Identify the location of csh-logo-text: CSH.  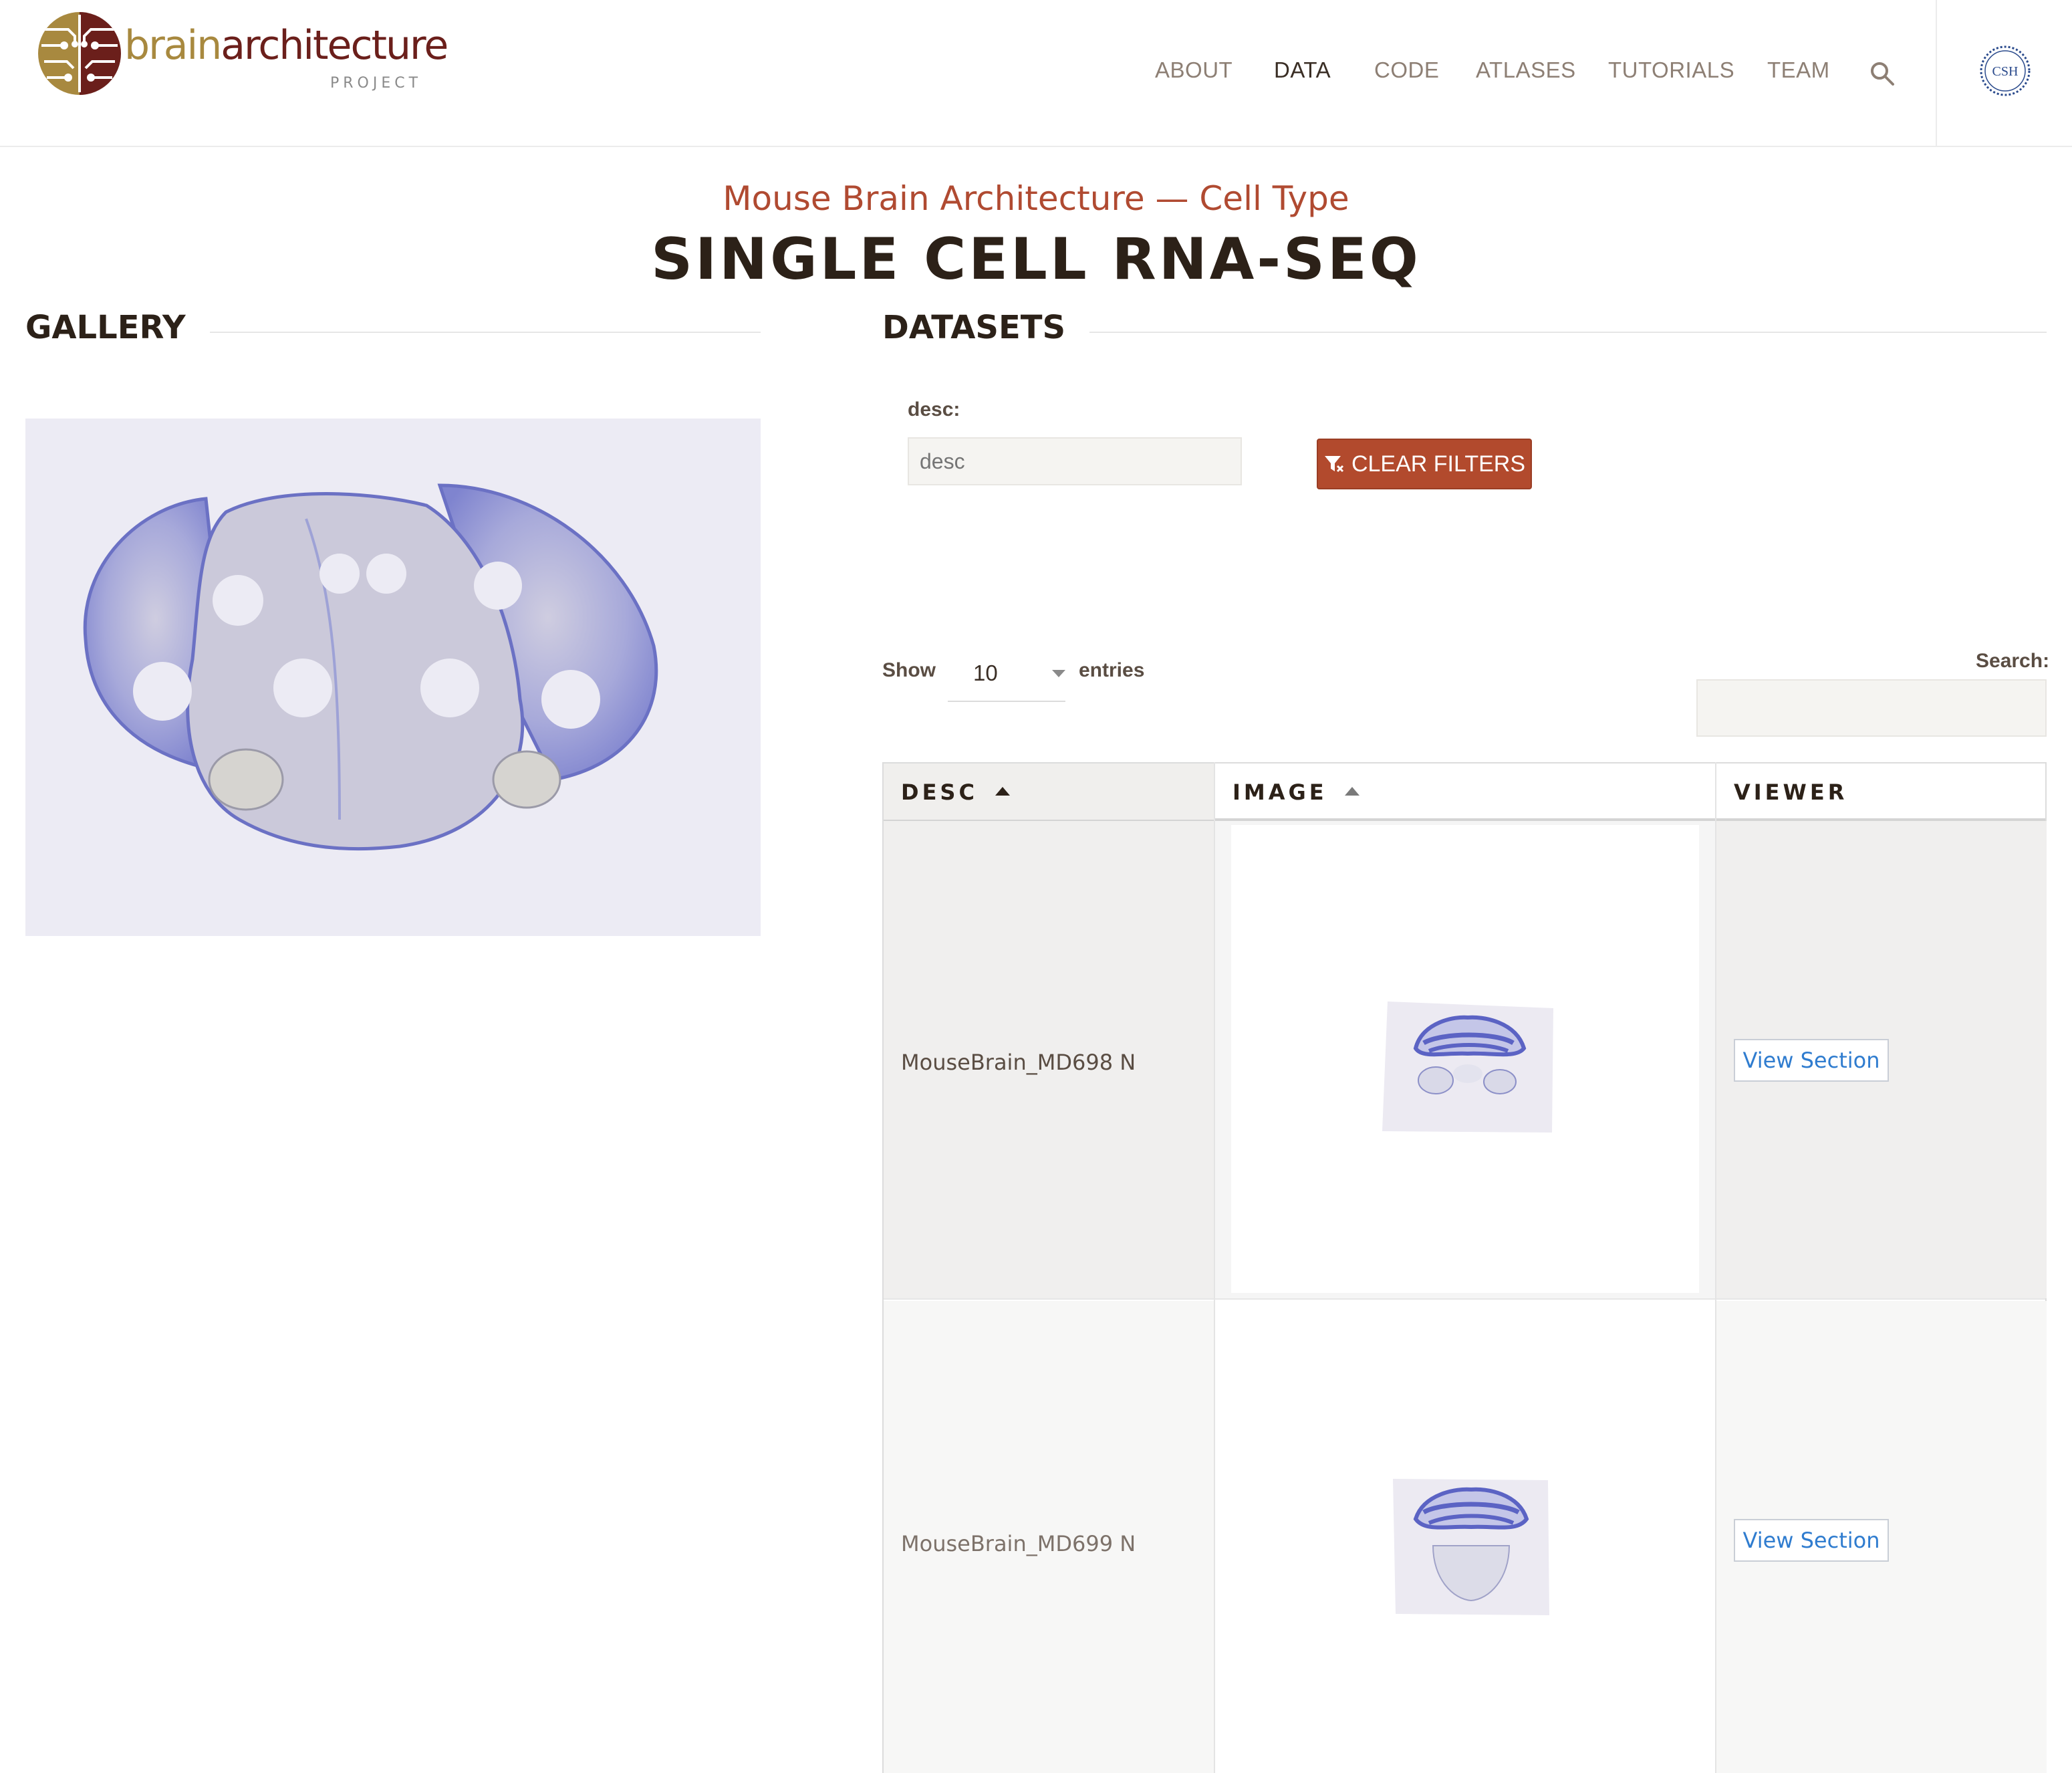
(2005, 71).